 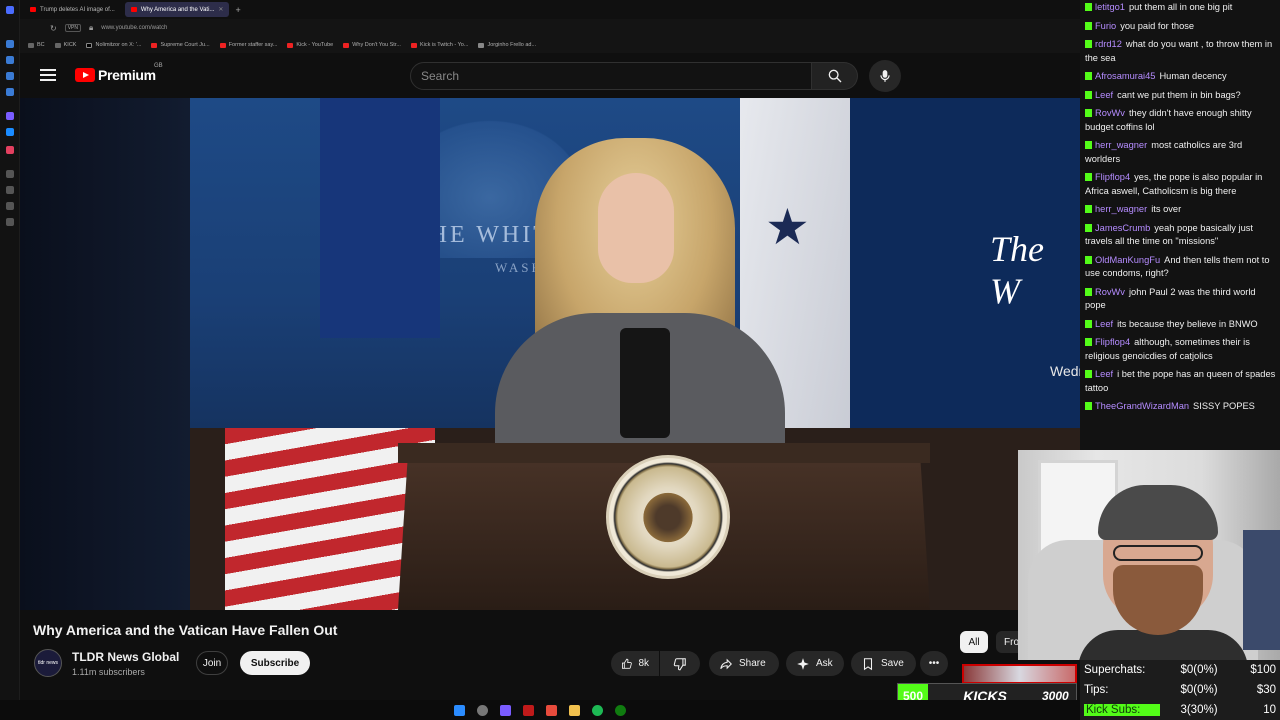 I want to click on chat-message: Leef its because they believe in BNWO, so click(x=1180, y=325).